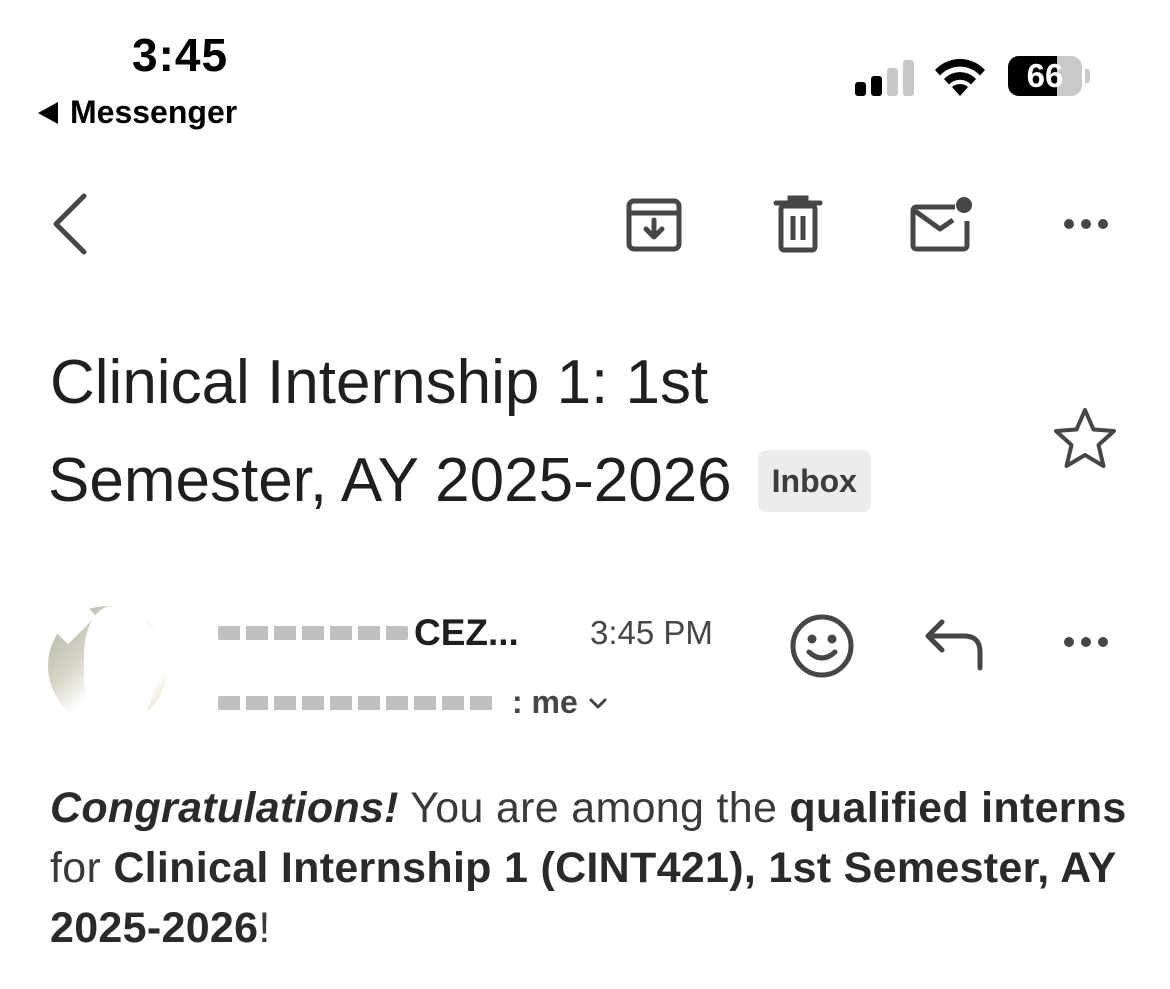 This screenshot has width=1170, height=989. I want to click on archive-button, so click(654, 224).